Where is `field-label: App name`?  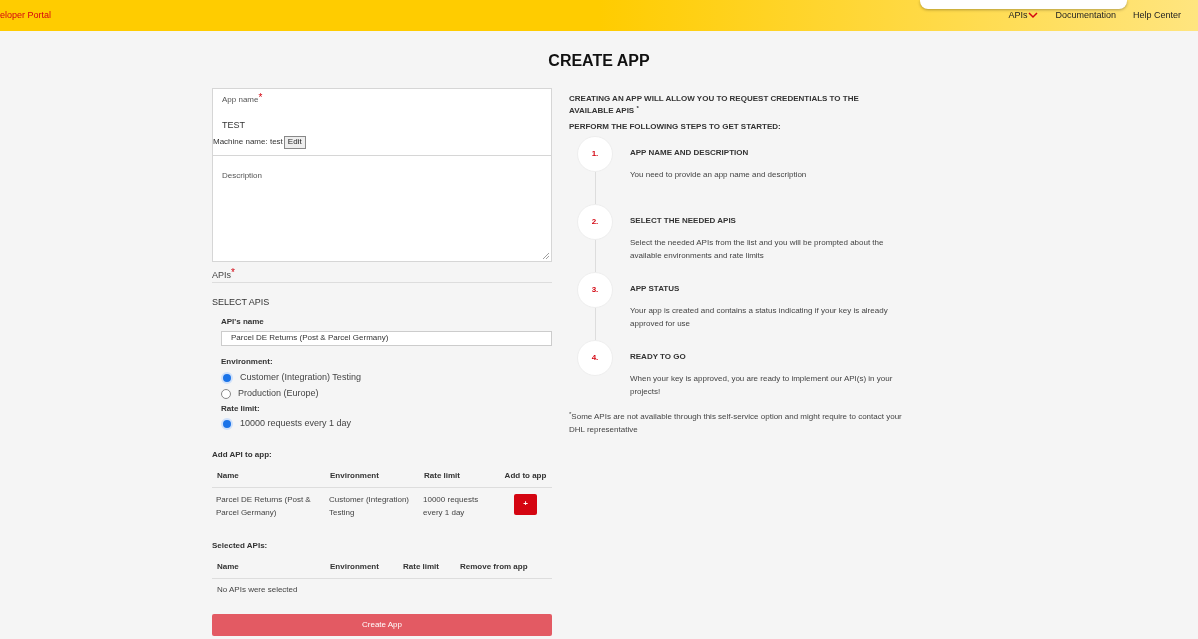 field-label: App name is located at coordinates (240, 100).